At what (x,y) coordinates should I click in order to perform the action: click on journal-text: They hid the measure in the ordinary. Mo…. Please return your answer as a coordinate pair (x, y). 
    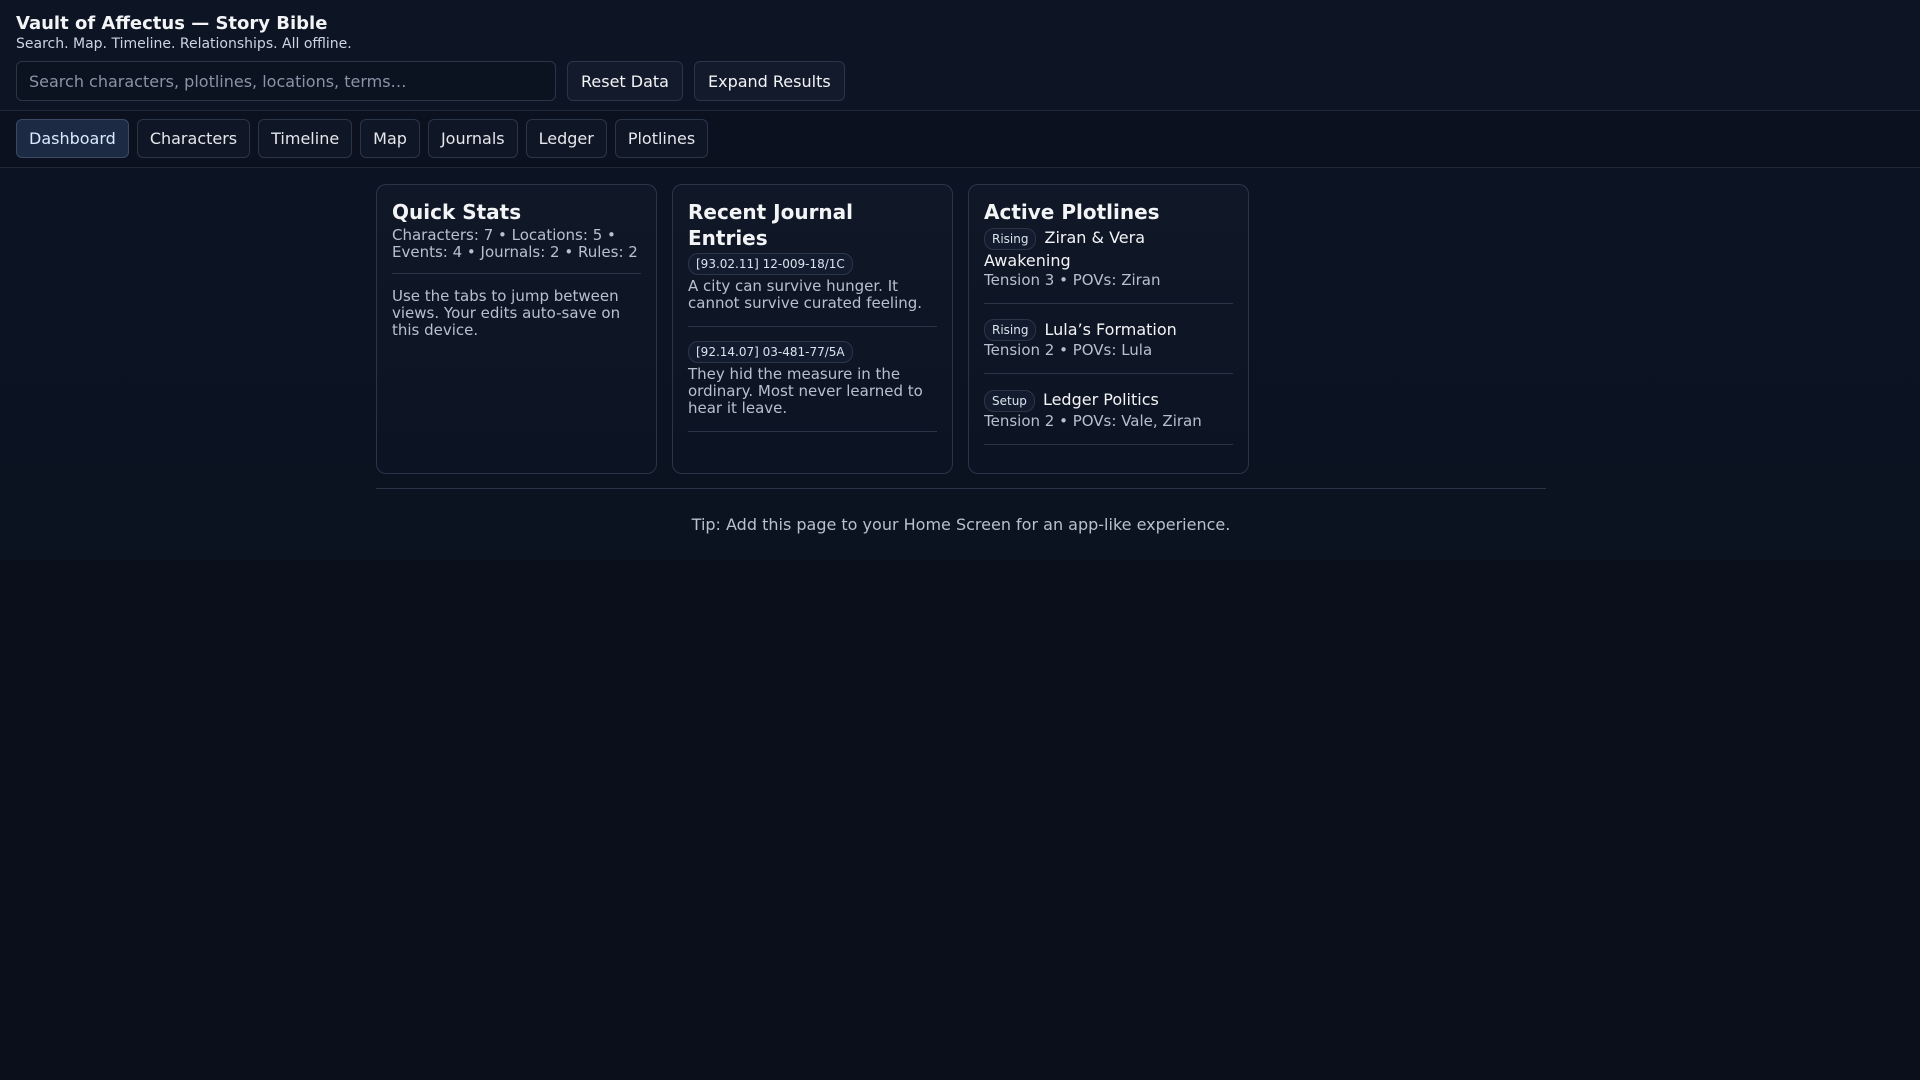
    Looking at the image, I should click on (805, 391).